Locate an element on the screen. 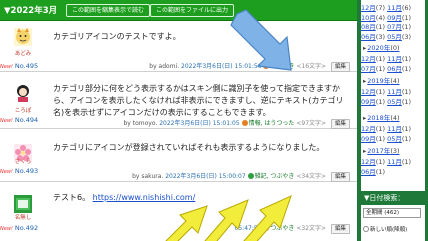  post-date-link: 2022年3月6日(日) 15:01:05 is located at coordinates (199, 123).